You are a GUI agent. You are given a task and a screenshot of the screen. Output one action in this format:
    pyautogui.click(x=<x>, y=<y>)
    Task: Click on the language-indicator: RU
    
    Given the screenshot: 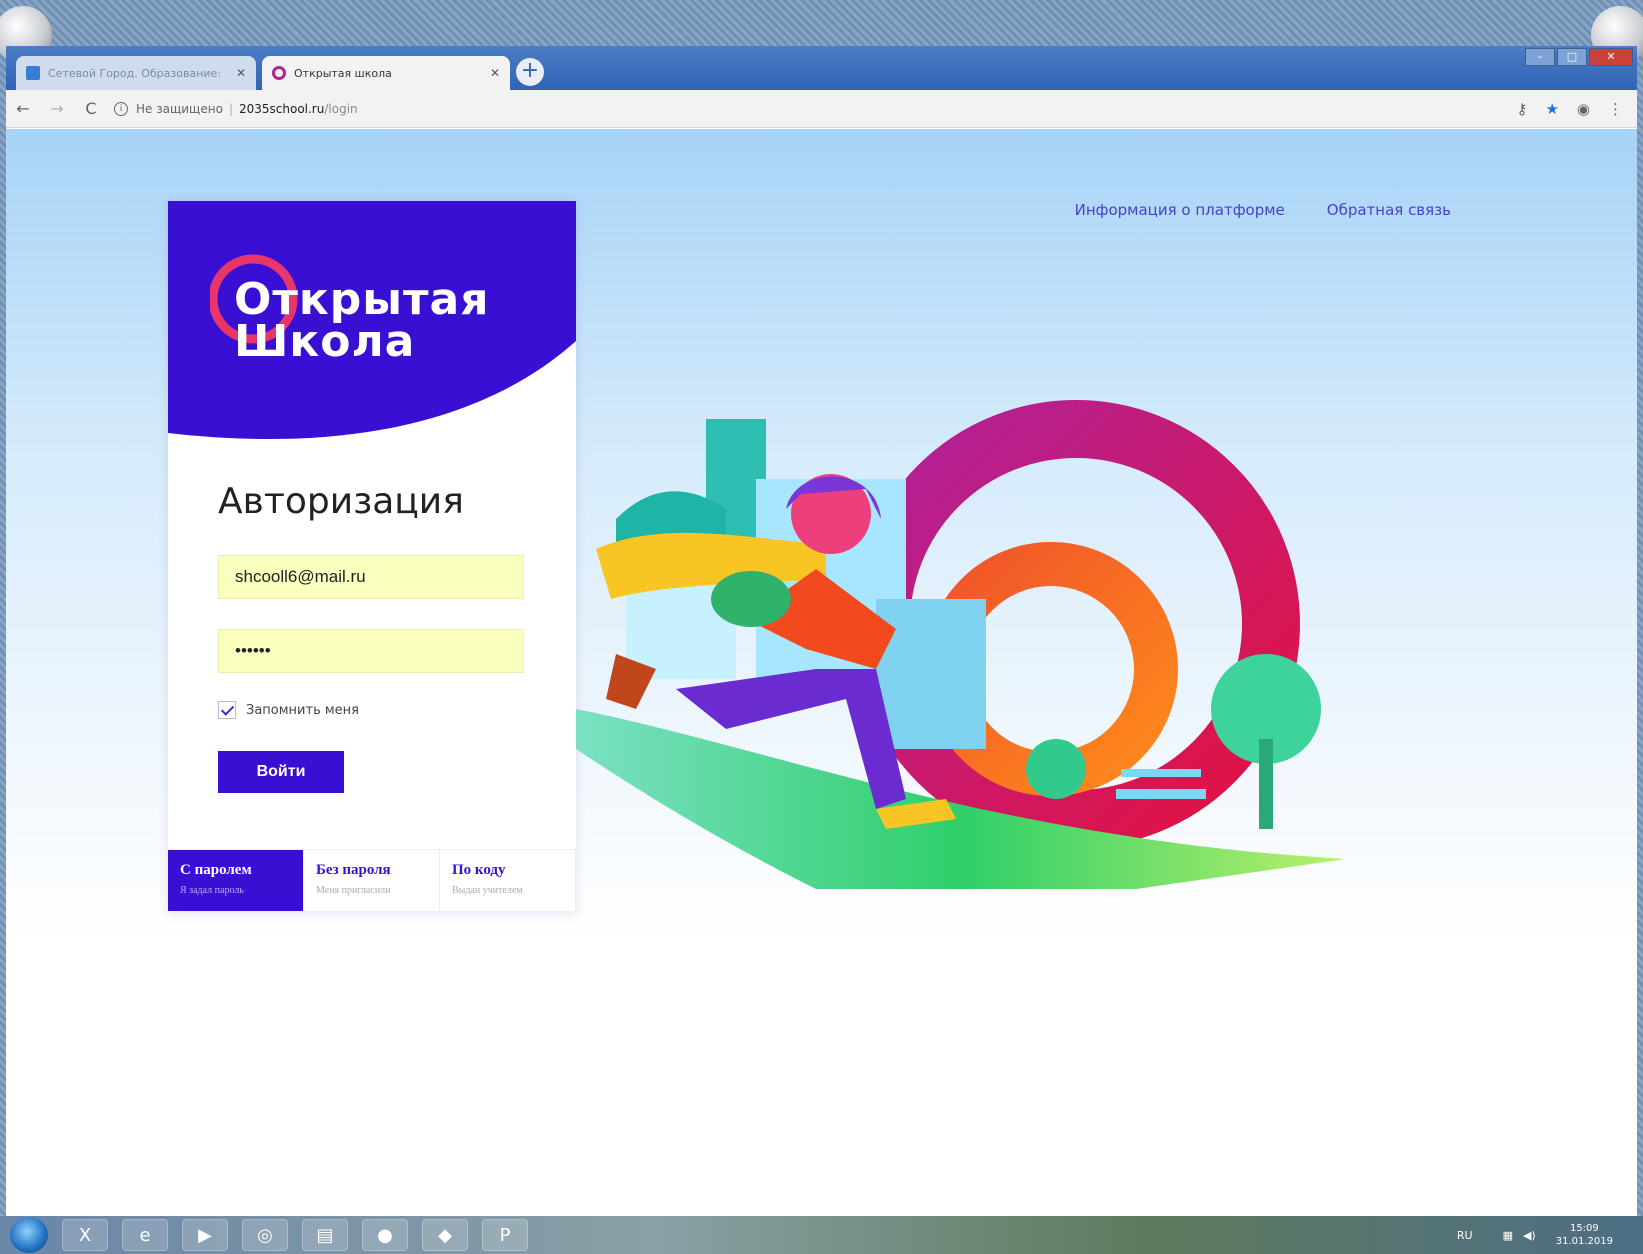 What is the action you would take?
    pyautogui.click(x=1465, y=1235)
    